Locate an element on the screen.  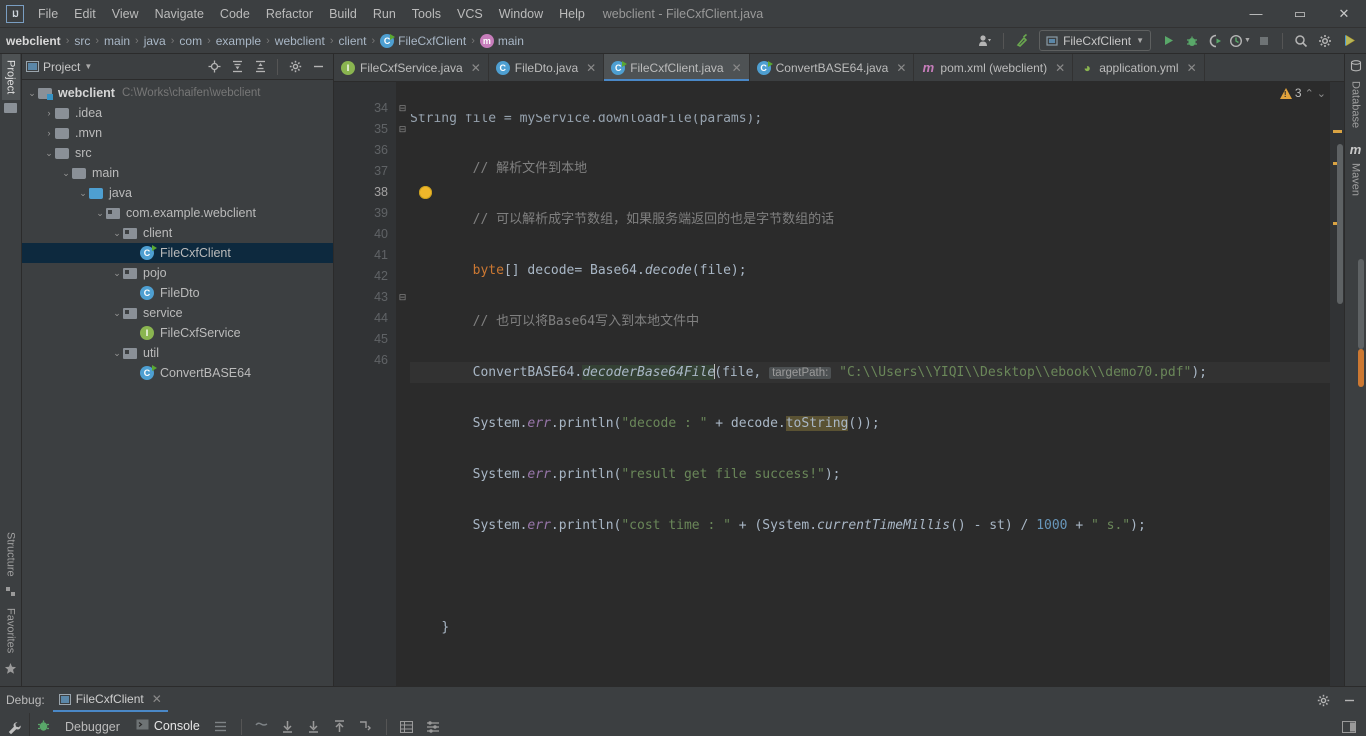
scrollbar-thumb is located at coordinates (1340, 224).